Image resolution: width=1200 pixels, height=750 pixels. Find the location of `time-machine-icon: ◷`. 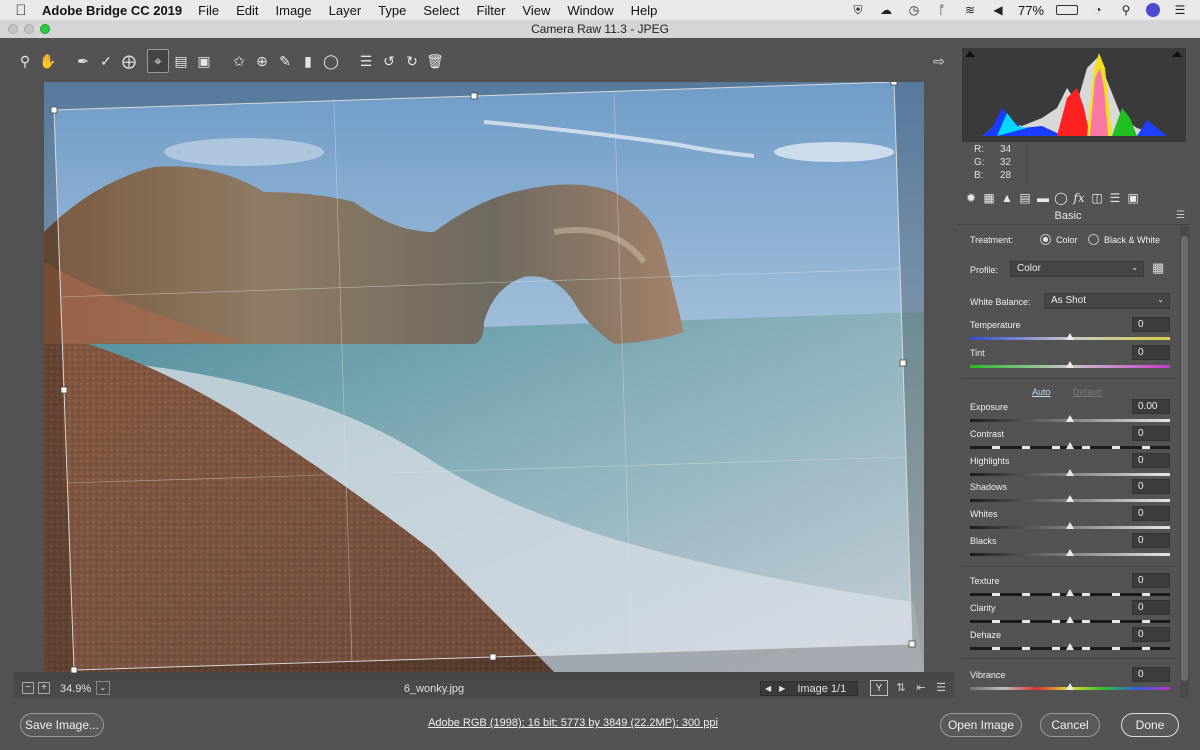

time-machine-icon: ◷ is located at coordinates (914, 10).